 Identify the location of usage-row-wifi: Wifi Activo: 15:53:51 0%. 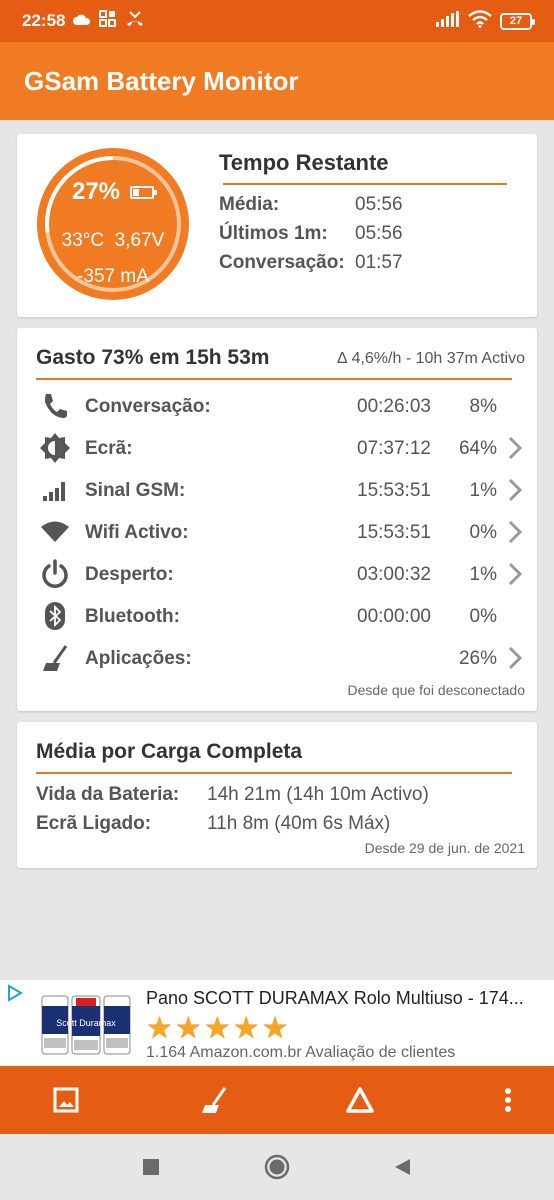
(277, 535).